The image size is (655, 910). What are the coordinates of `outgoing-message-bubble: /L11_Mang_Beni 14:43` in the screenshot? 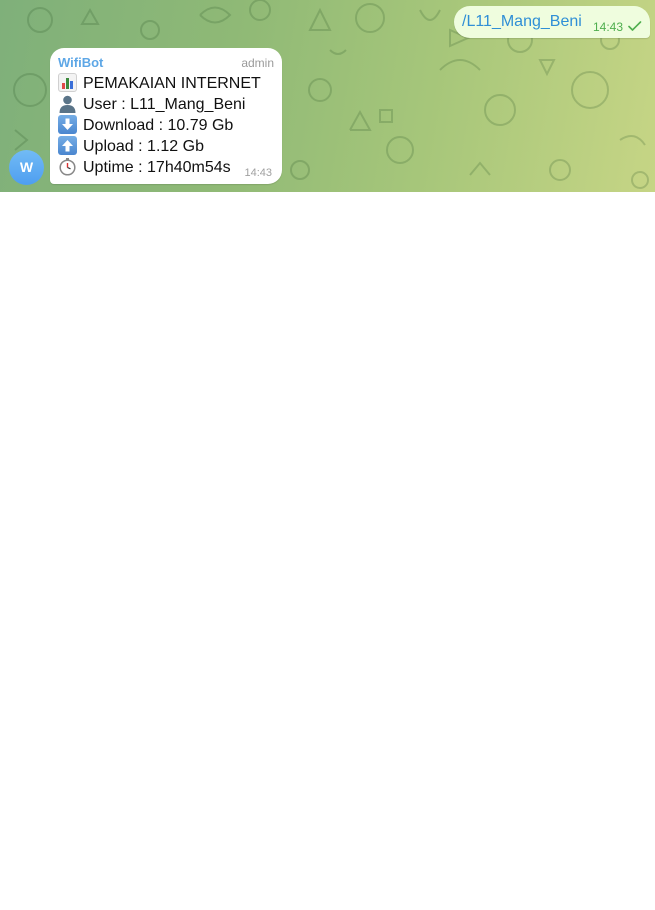 It's located at (552, 22).